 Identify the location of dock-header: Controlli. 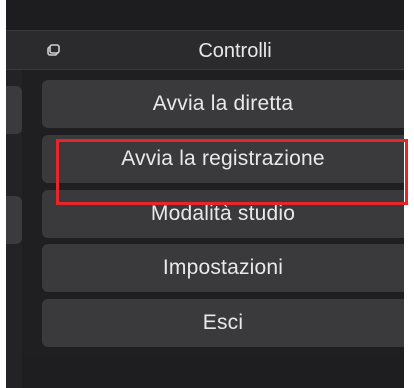
(205, 50).